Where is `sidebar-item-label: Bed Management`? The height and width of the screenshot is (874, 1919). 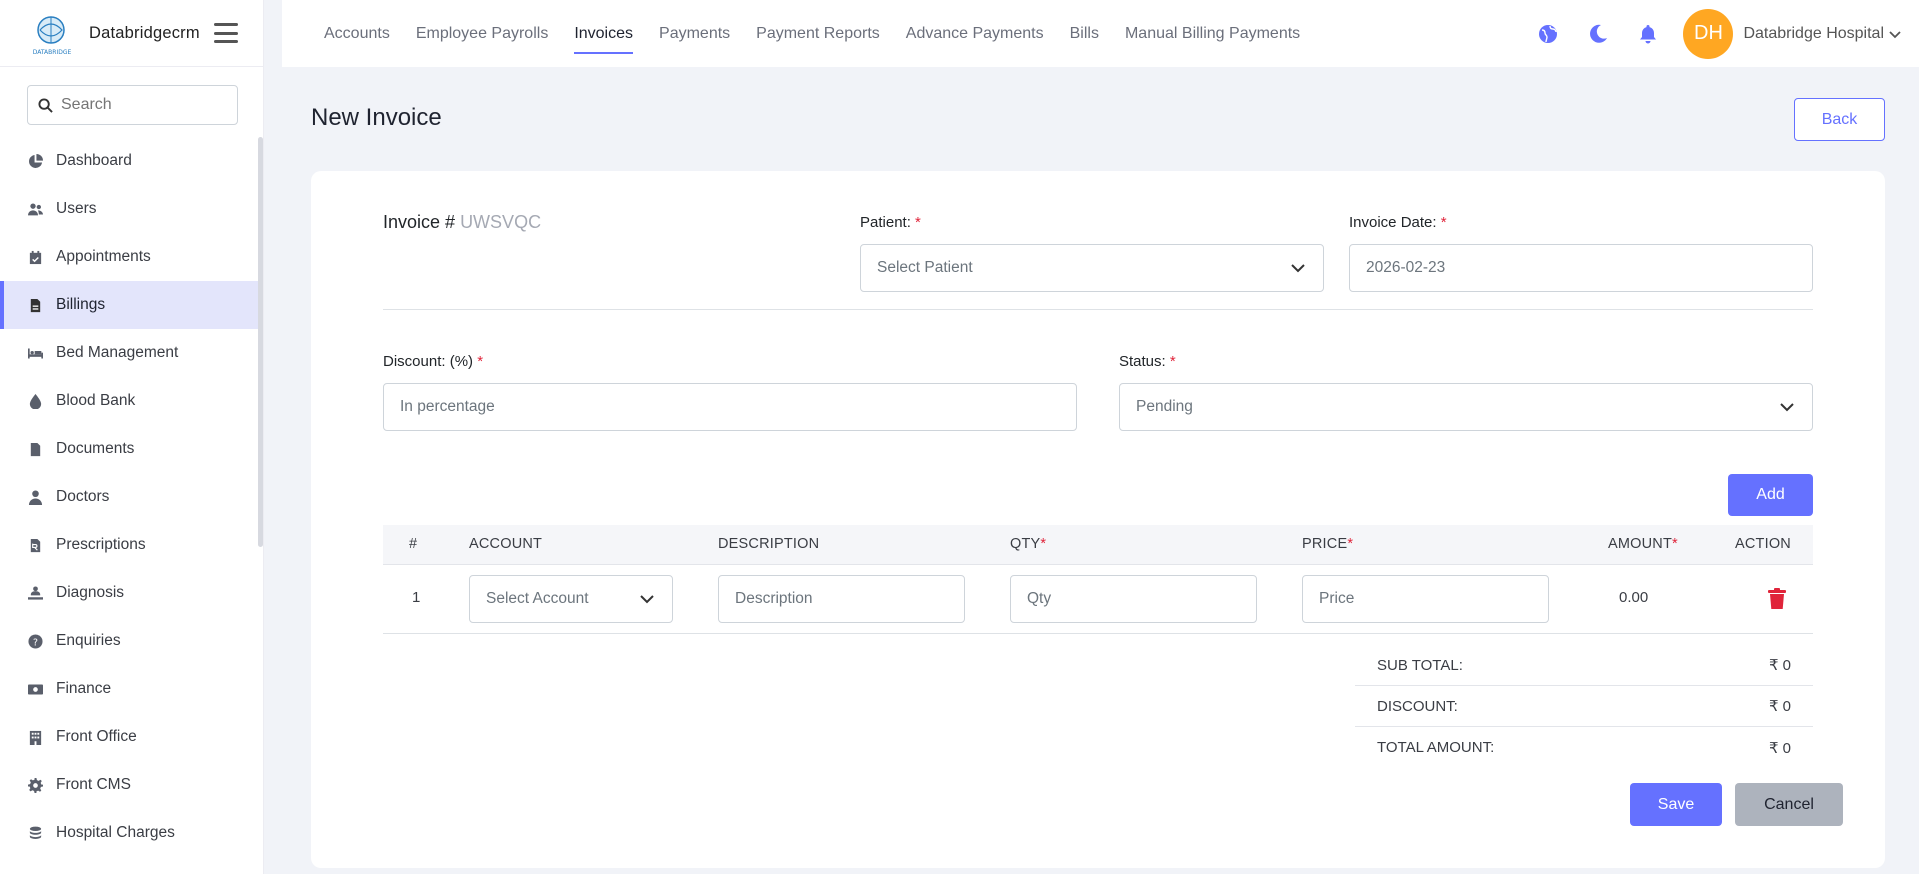 sidebar-item-label: Bed Management is located at coordinates (117, 352).